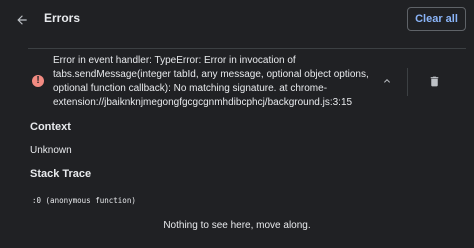 The width and height of the screenshot is (474, 248). Describe the element at coordinates (50, 127) in the screenshot. I see `context-heading: Context` at that location.